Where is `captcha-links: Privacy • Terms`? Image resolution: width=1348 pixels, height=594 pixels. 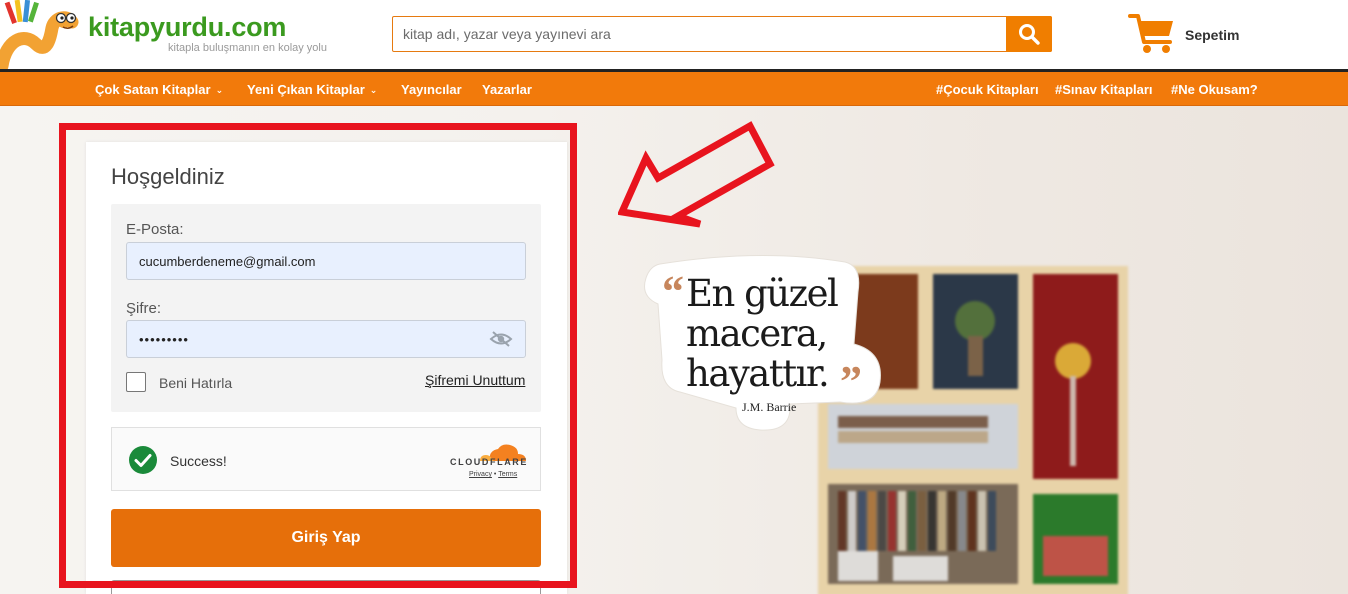
captcha-links: Privacy • Terms is located at coordinates (493, 474).